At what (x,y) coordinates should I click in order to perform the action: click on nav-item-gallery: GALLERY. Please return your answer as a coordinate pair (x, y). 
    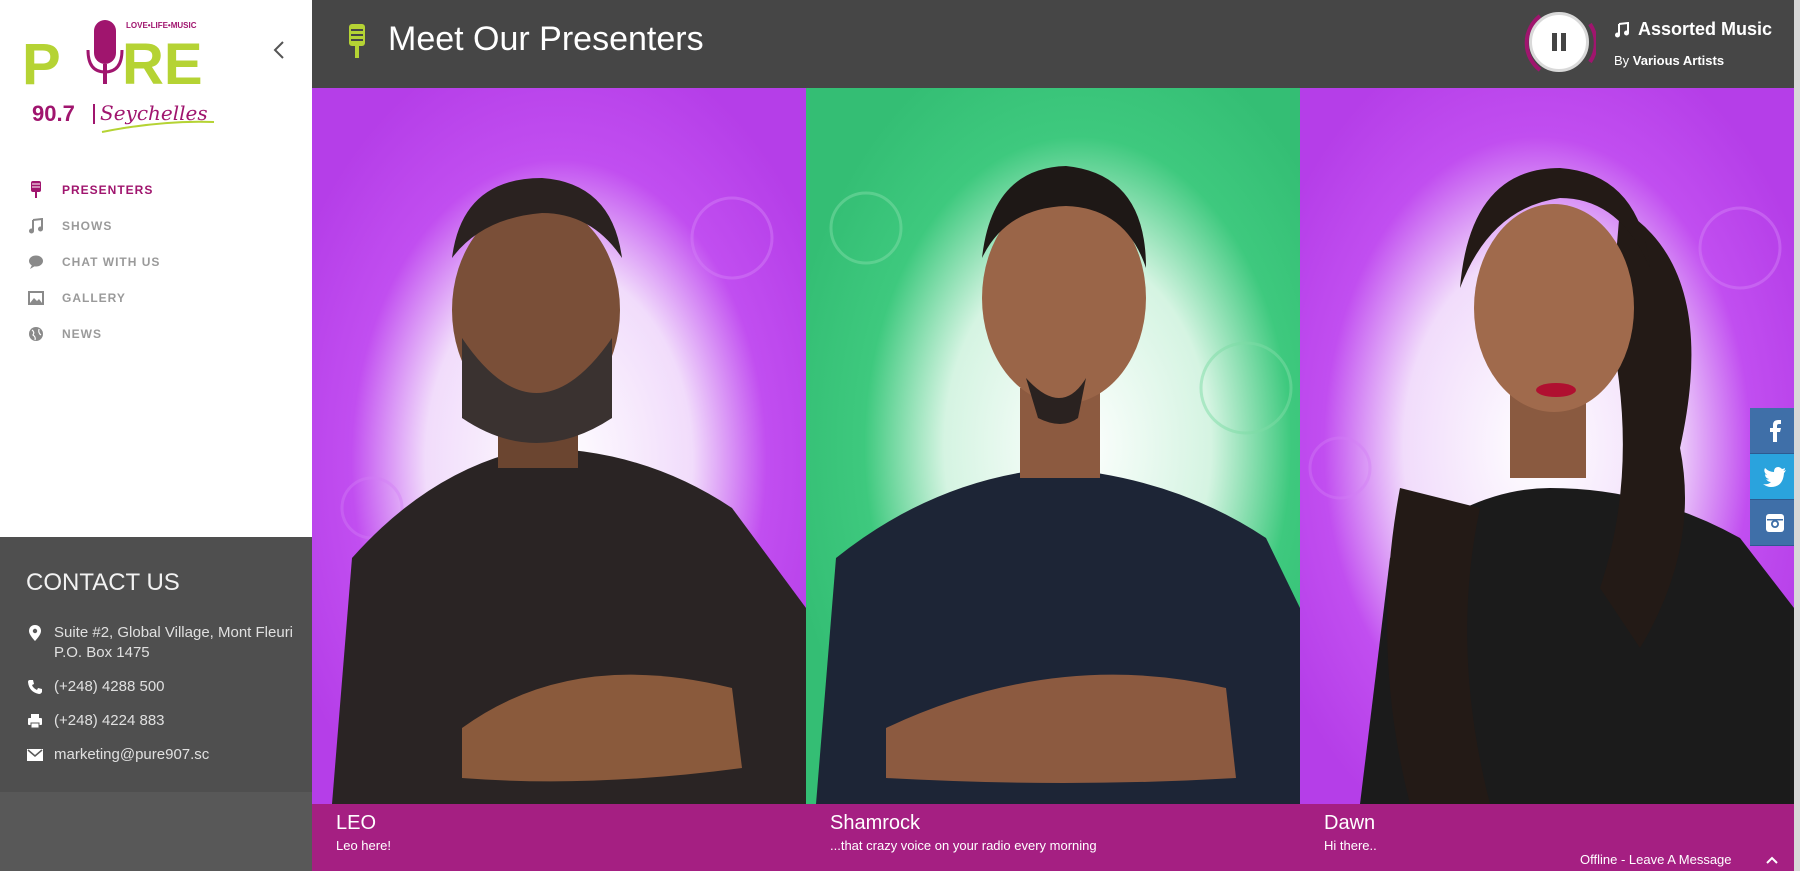
    Looking at the image, I should click on (93, 298).